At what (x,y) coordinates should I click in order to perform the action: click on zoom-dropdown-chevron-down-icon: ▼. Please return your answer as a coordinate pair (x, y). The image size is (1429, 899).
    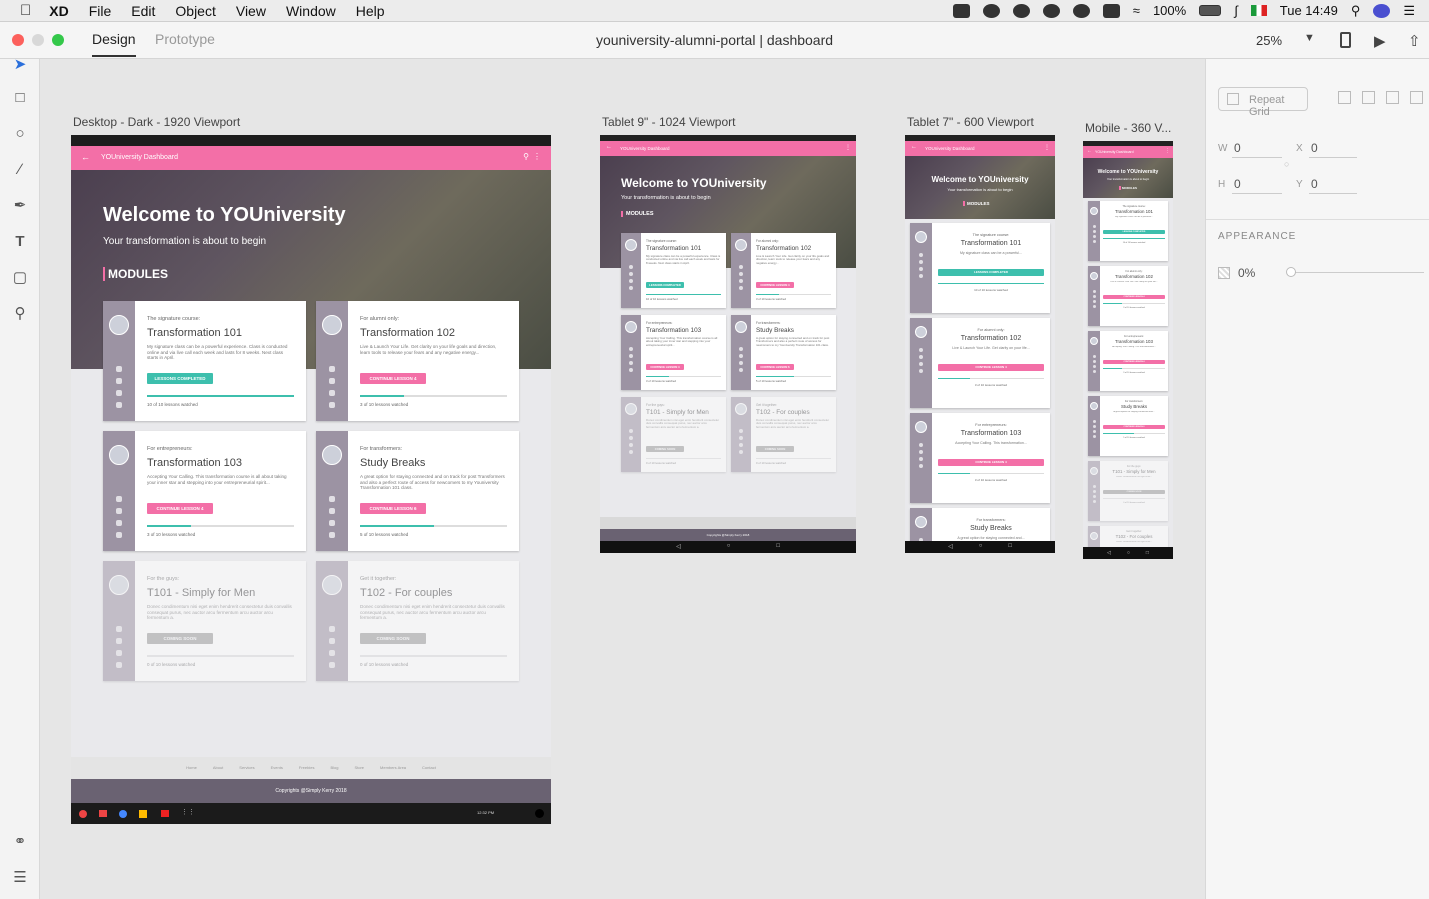
    Looking at the image, I should click on (1309, 38).